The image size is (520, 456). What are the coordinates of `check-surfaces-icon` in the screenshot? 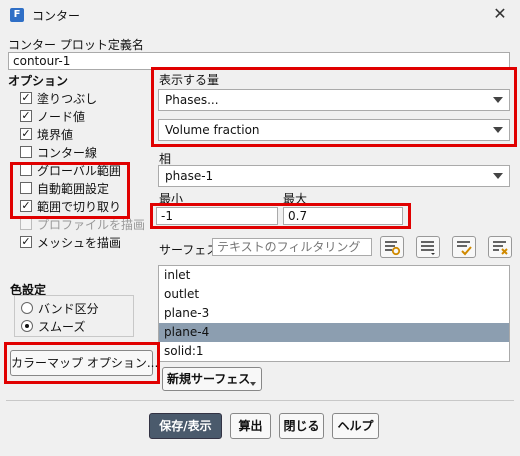 It's located at (464, 247).